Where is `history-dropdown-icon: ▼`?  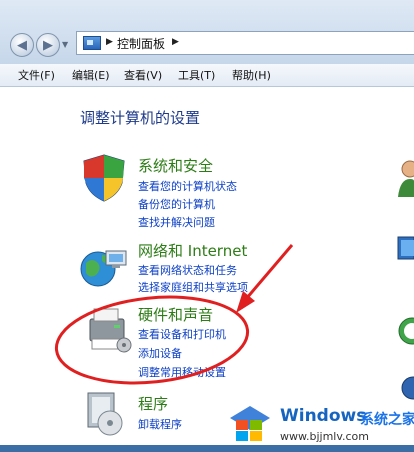
history-dropdown-icon: ▼ is located at coordinates (65, 44).